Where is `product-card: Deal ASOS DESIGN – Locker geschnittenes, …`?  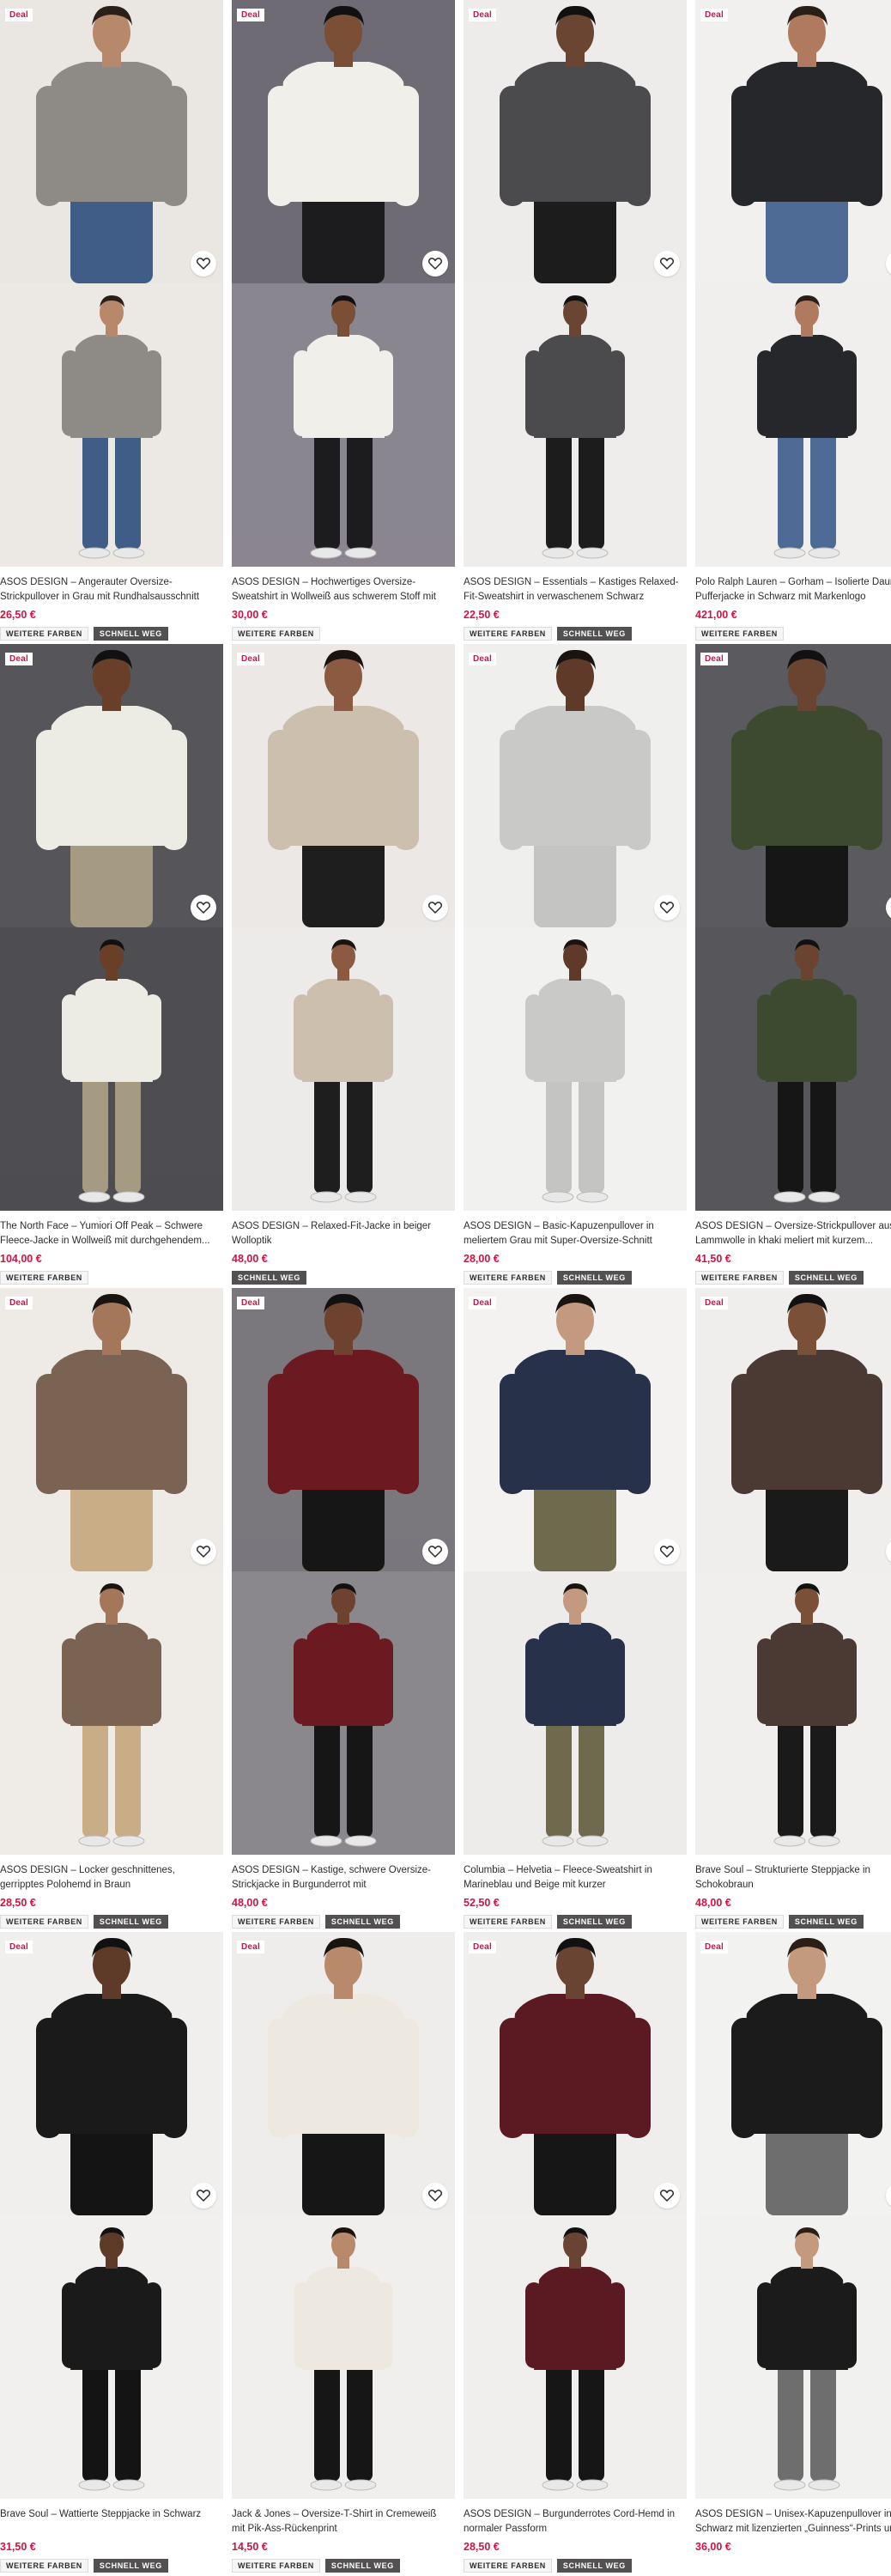 product-card: Deal ASOS DESIGN – Locker geschnittenes, … is located at coordinates (111, 1610).